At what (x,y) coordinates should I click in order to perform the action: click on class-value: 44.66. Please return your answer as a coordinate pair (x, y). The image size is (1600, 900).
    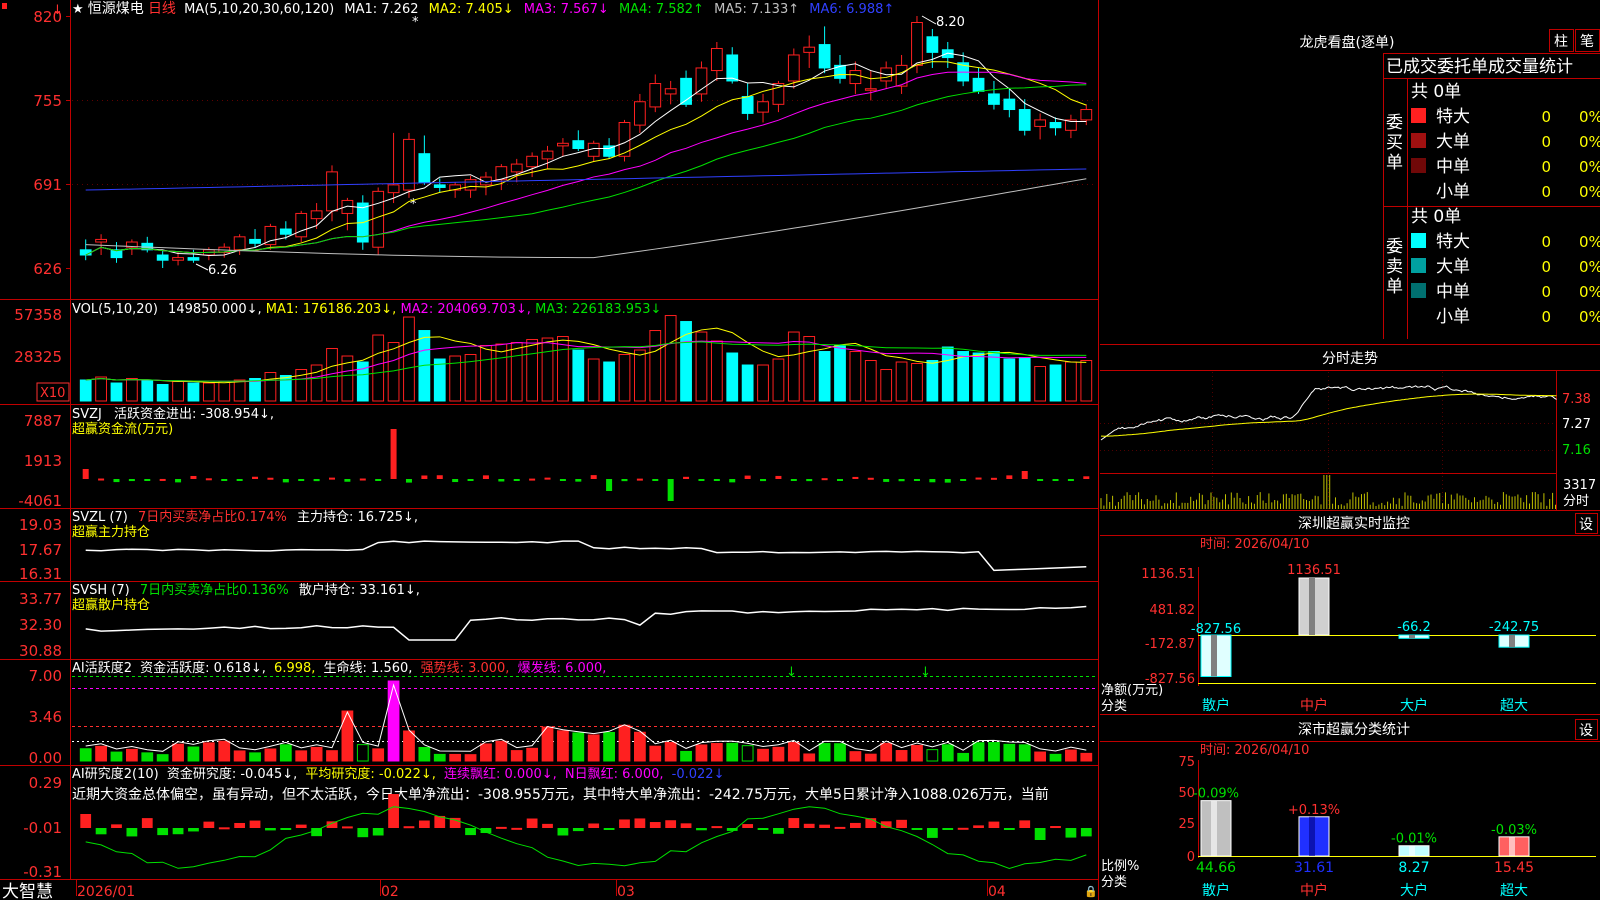
    Looking at the image, I should click on (1216, 868).